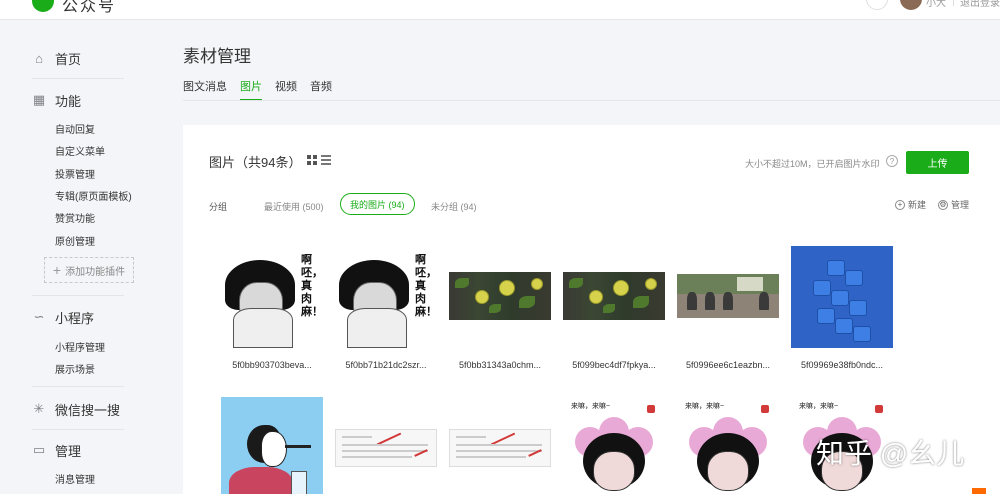  I want to click on tab-images: 图片, so click(251, 90).